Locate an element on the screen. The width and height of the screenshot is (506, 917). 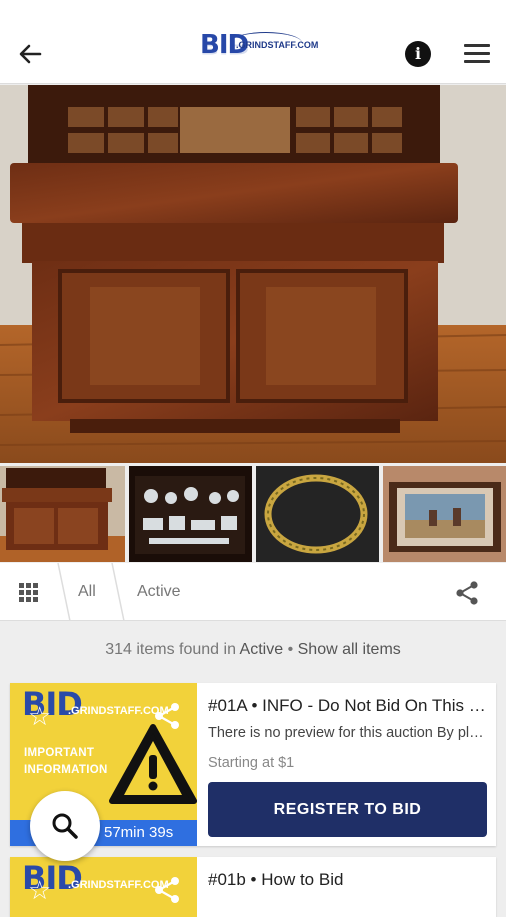
image-important-line: IMPORTANT is located at coordinates (59, 753).